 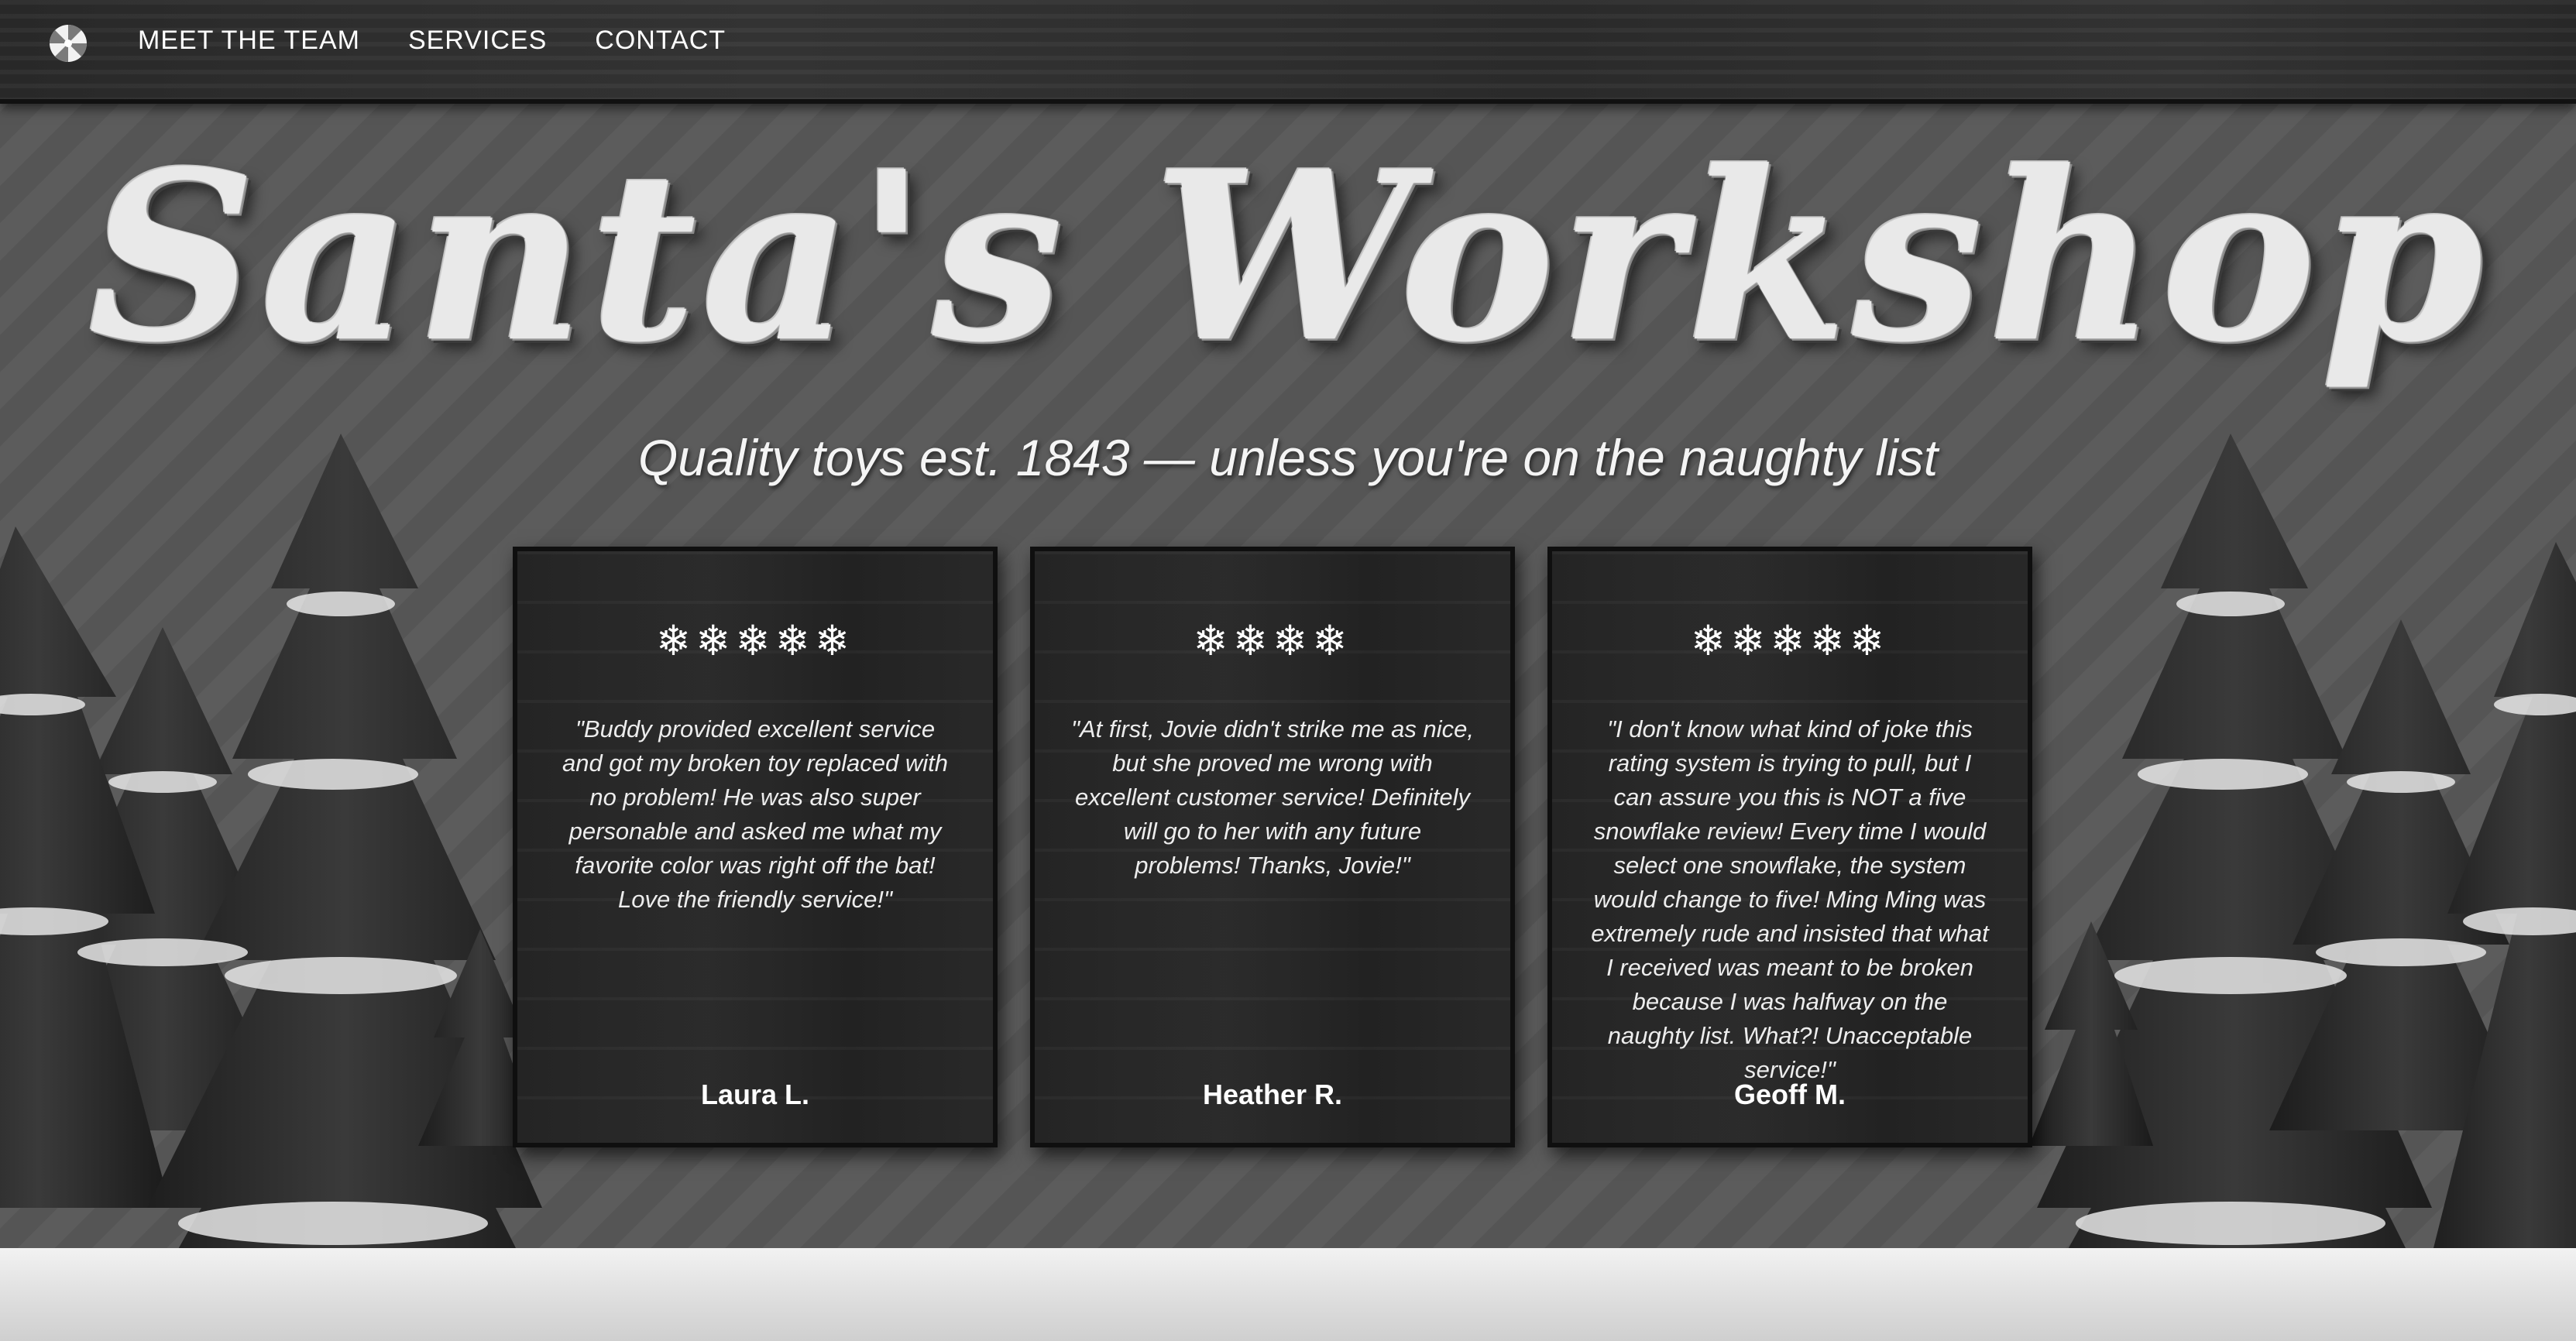 I want to click on nav-link-services: SERVICES, so click(x=477, y=40).